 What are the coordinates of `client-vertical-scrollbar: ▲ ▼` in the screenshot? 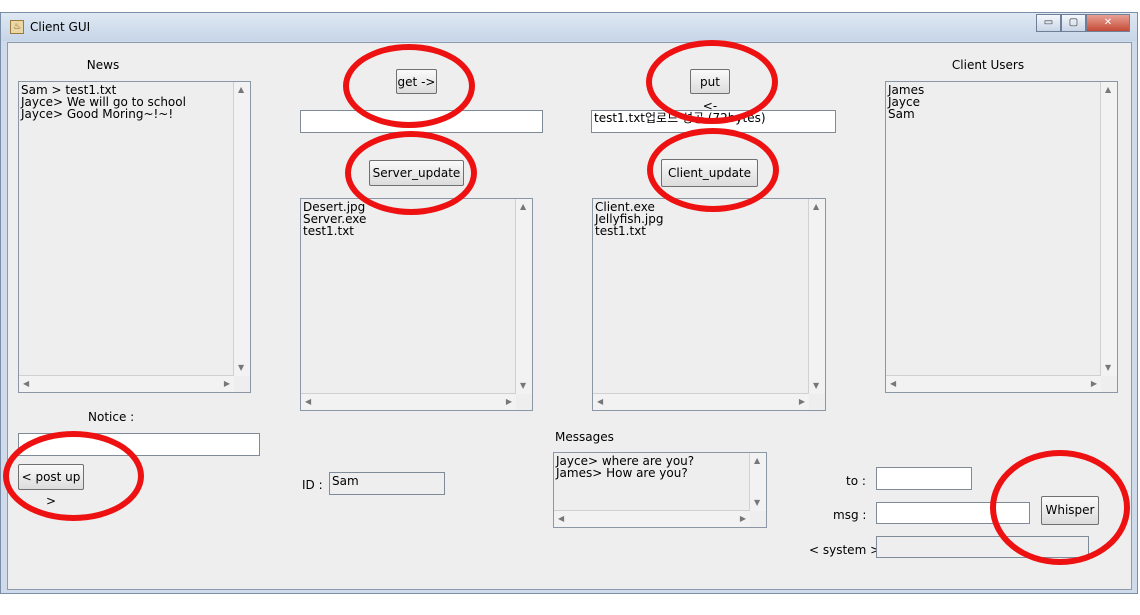 It's located at (816, 296).